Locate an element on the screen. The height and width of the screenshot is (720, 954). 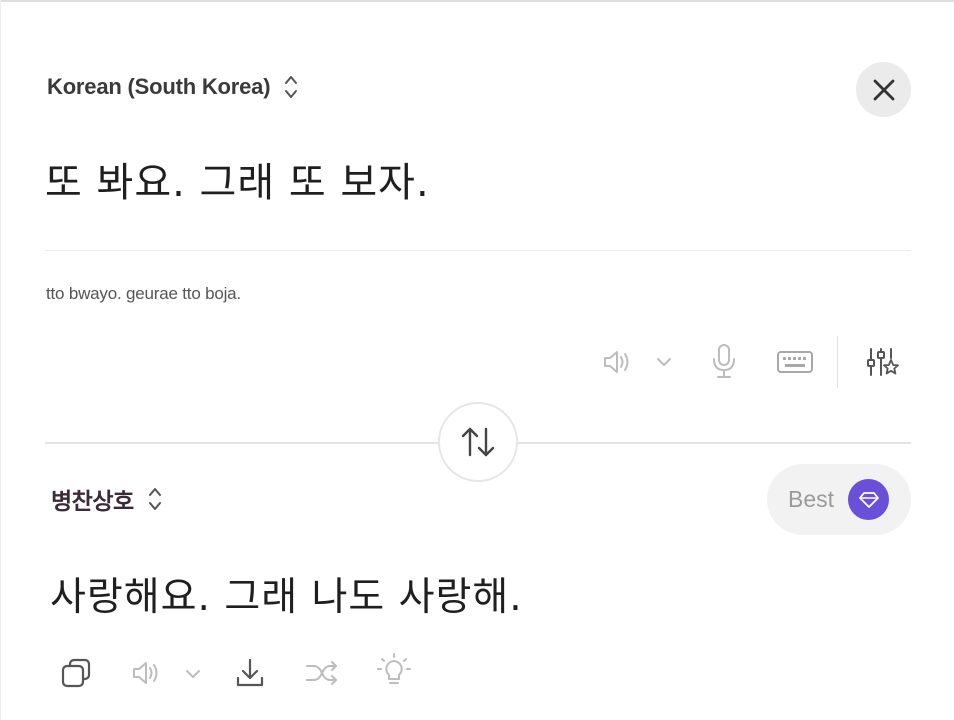
download-button is located at coordinates (250, 673).